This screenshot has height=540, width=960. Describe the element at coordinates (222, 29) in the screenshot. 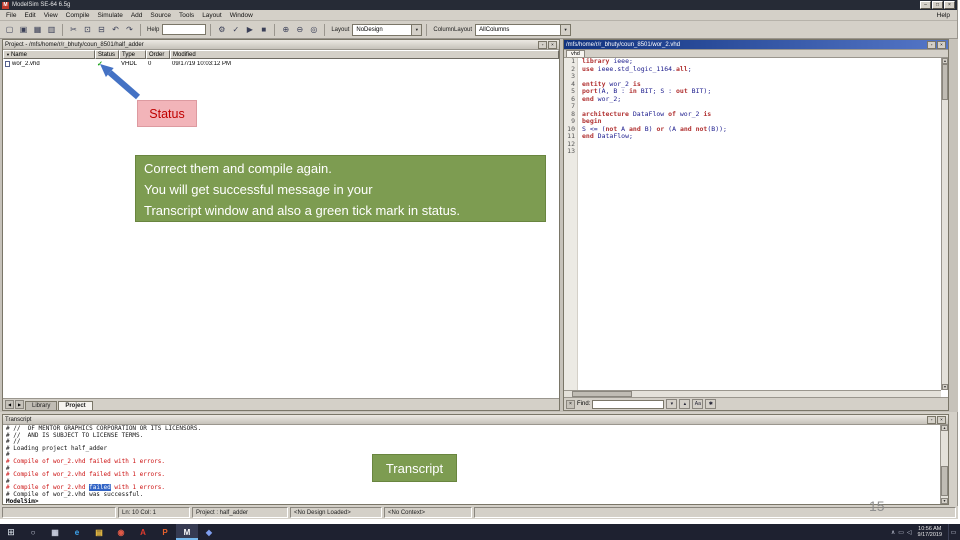

I see `compile-icon: ⚙` at that location.